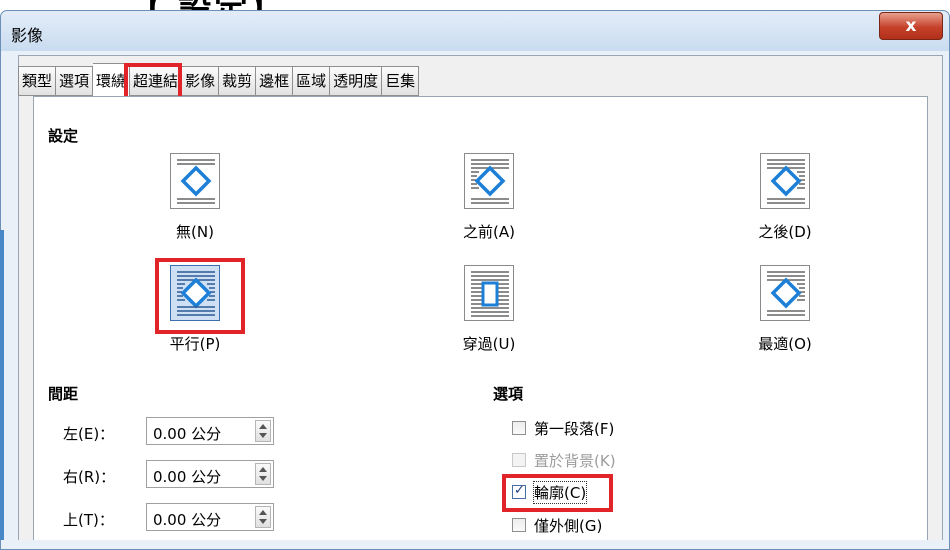  Describe the element at coordinates (489, 181) in the screenshot. I see `wrap-before-icon` at that location.